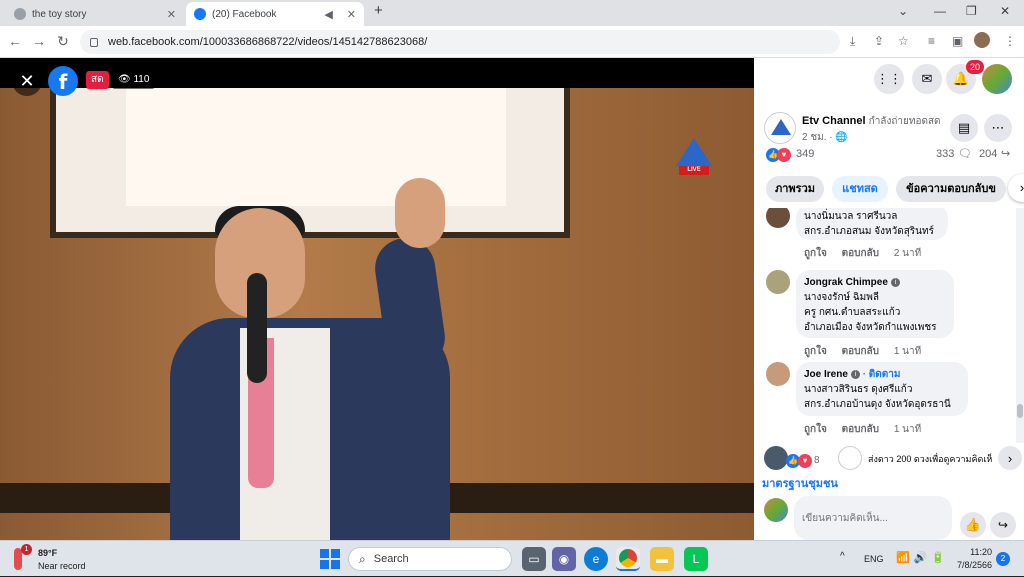 The width and height of the screenshot is (1024, 577). Describe the element at coordinates (1003, 525) in the screenshot. I see `share-button: ↪` at that location.